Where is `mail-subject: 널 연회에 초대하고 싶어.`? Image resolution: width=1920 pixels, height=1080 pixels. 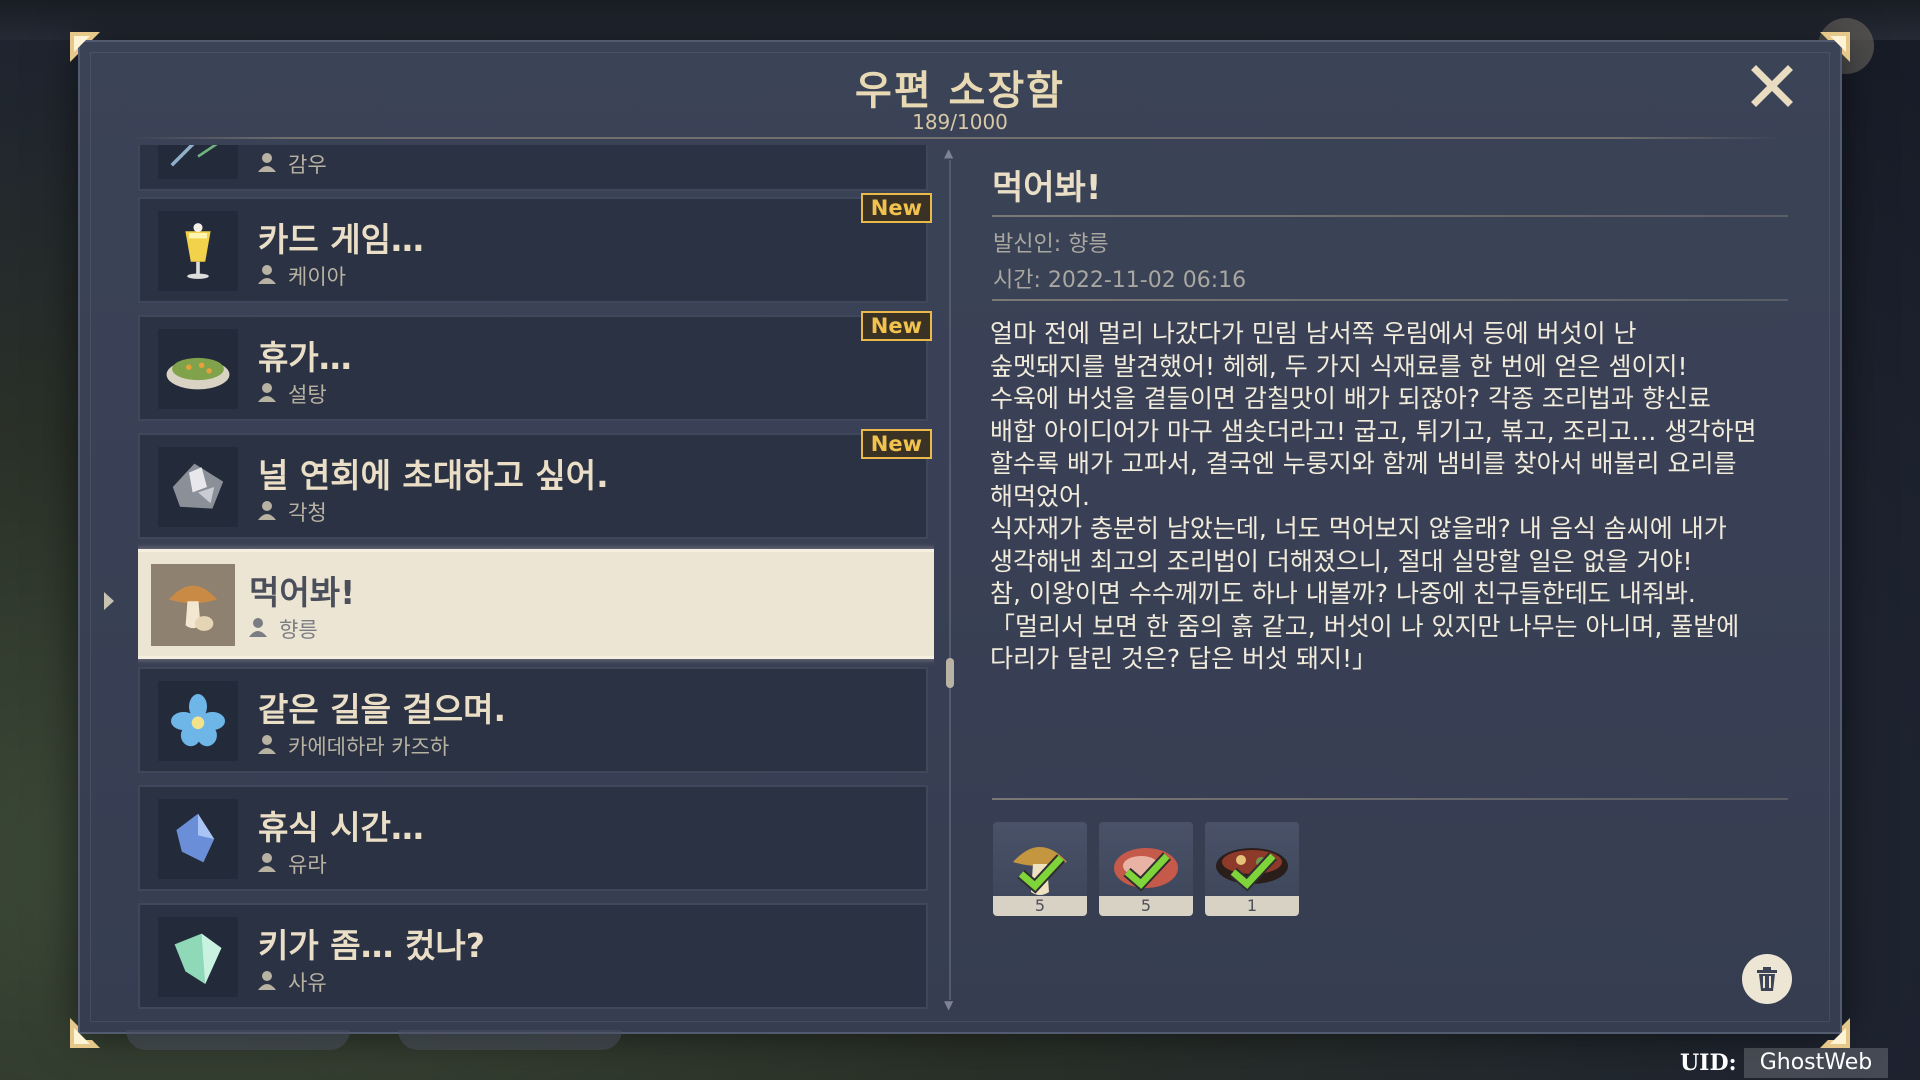 mail-subject: 널 연회에 초대하고 싶어. is located at coordinates (433, 475).